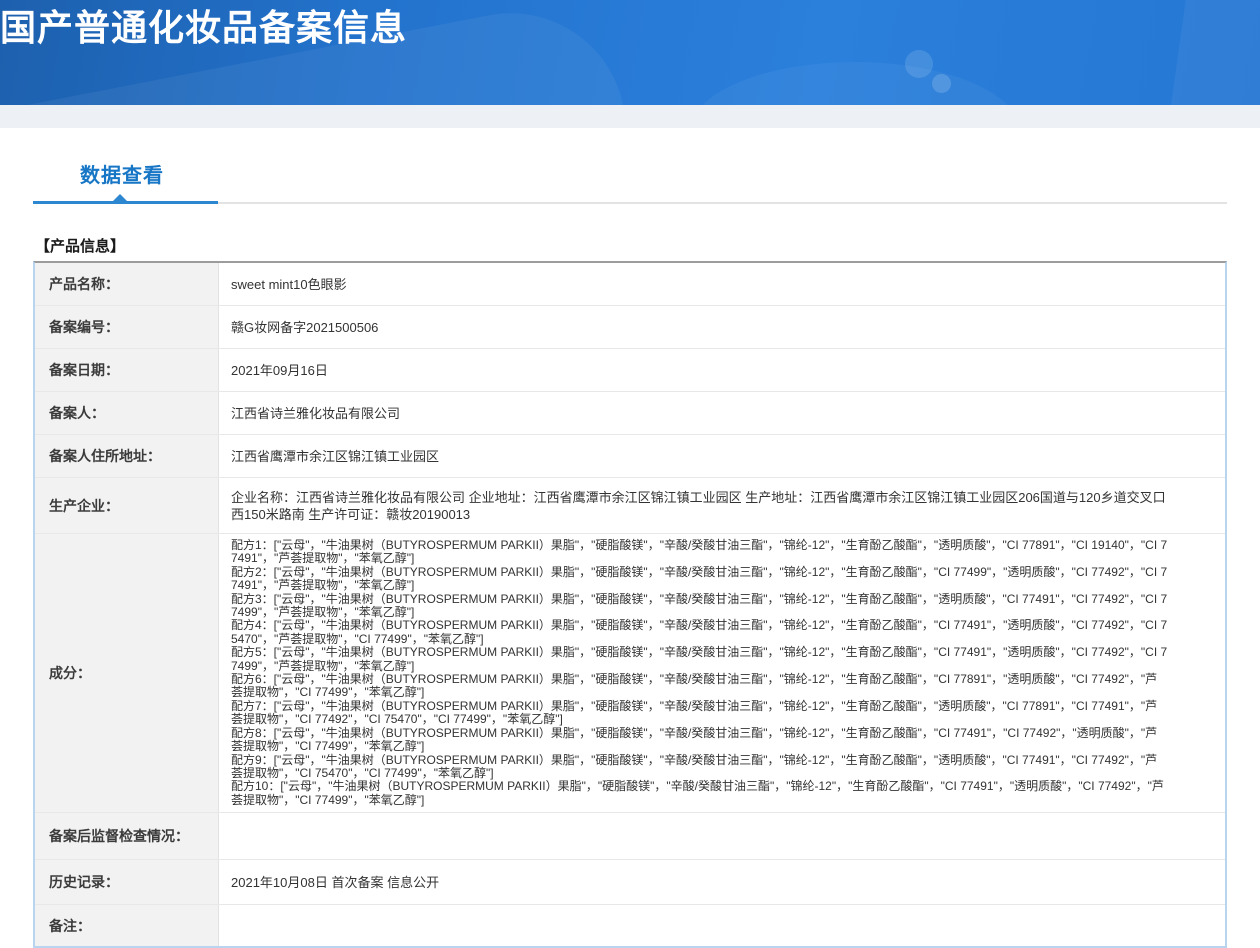 This screenshot has width=1260, height=948. Describe the element at coordinates (630, 413) in the screenshot. I see `table-row-filer: 备案人： 江西省诗兰雅化妆品有限公司` at that location.